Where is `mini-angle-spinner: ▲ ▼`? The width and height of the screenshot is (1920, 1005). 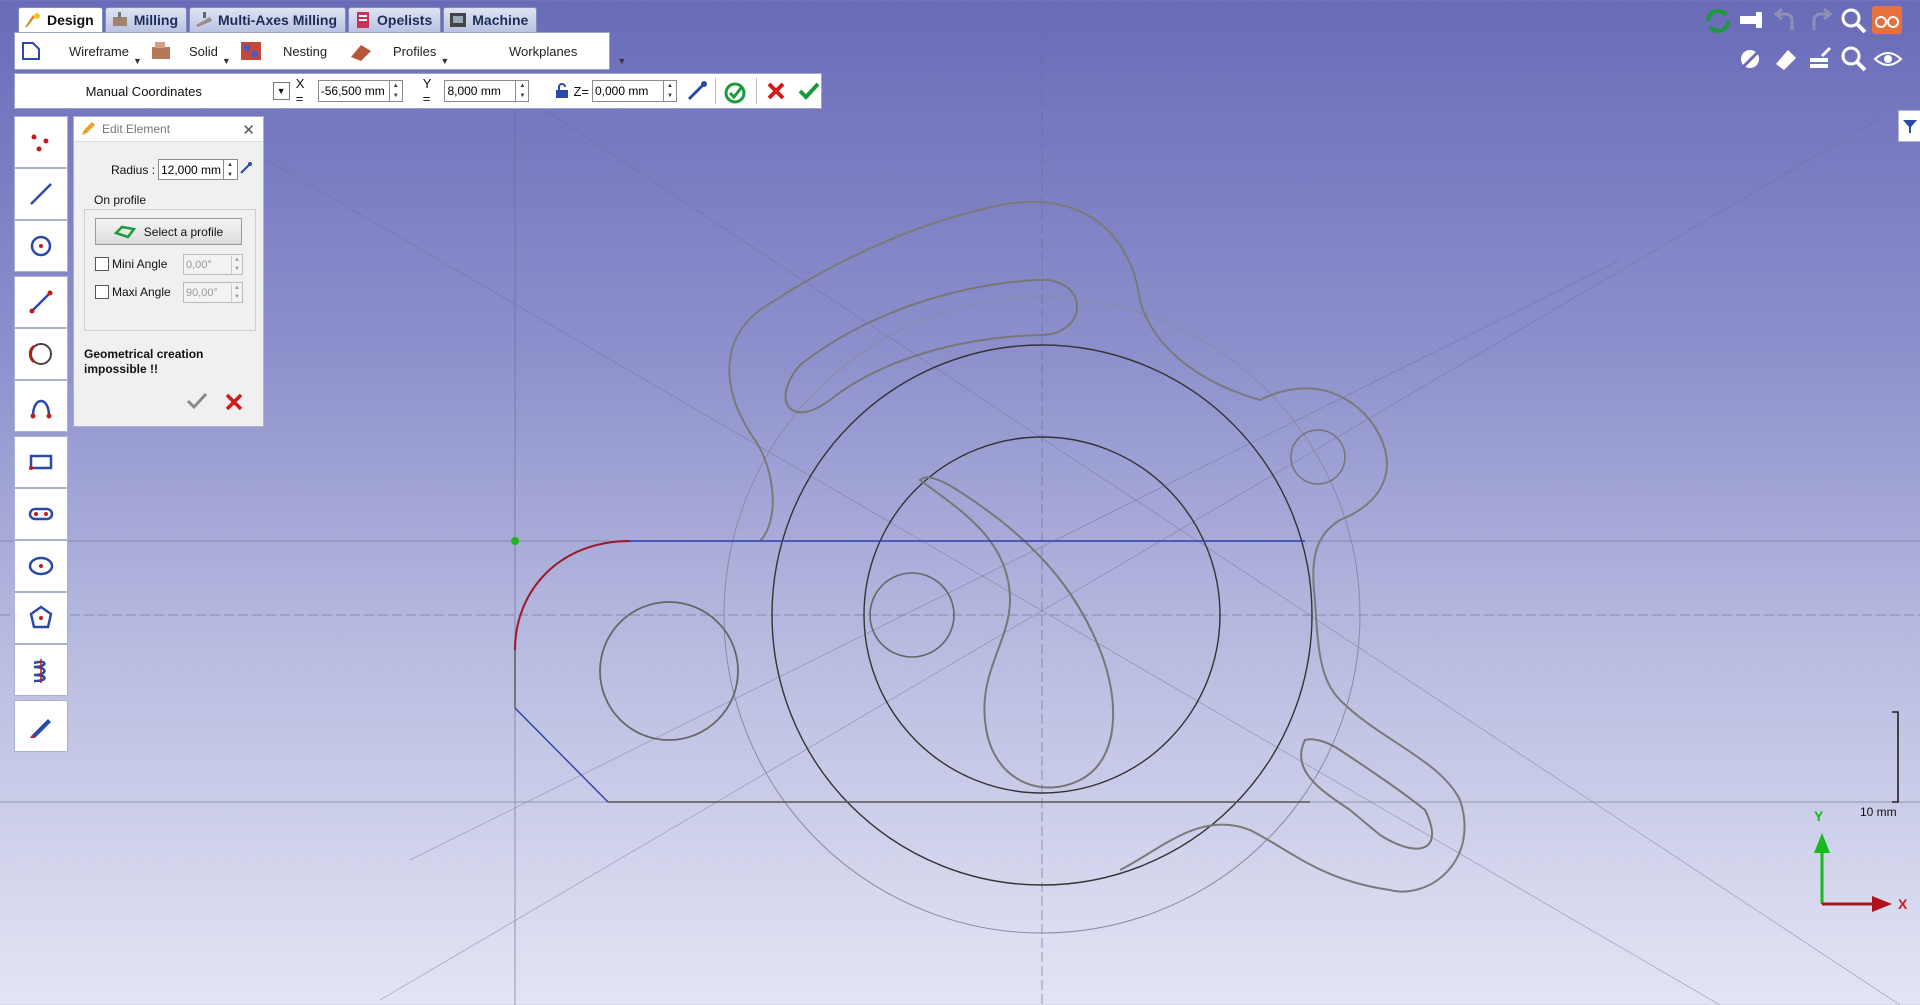
mini-angle-spinner: ▲ ▼ is located at coordinates (236, 264).